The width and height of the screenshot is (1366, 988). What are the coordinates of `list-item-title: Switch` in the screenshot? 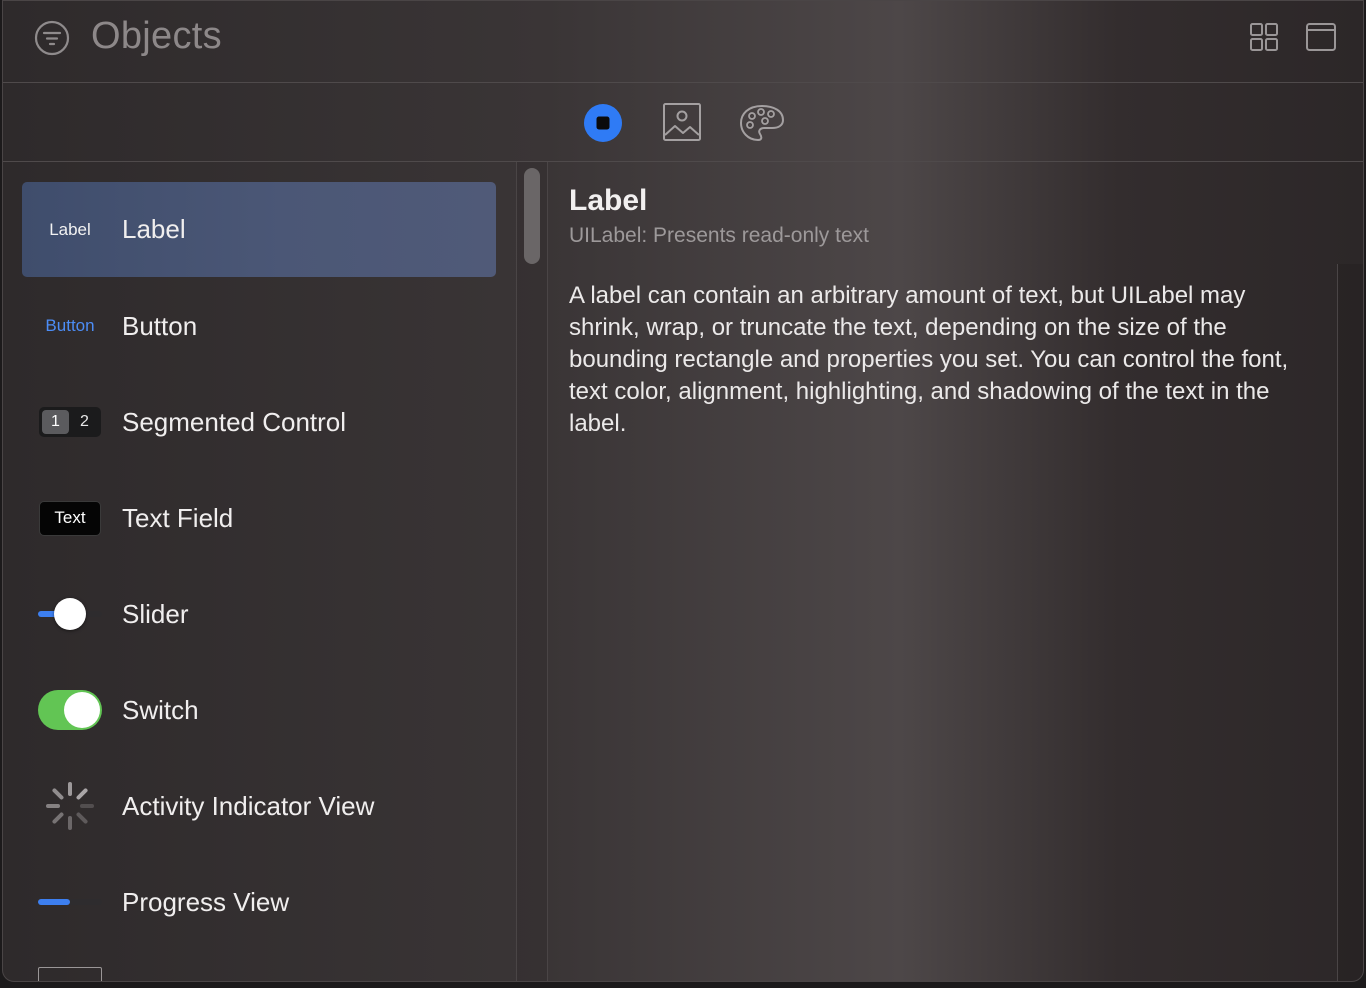 It's located at (160, 709).